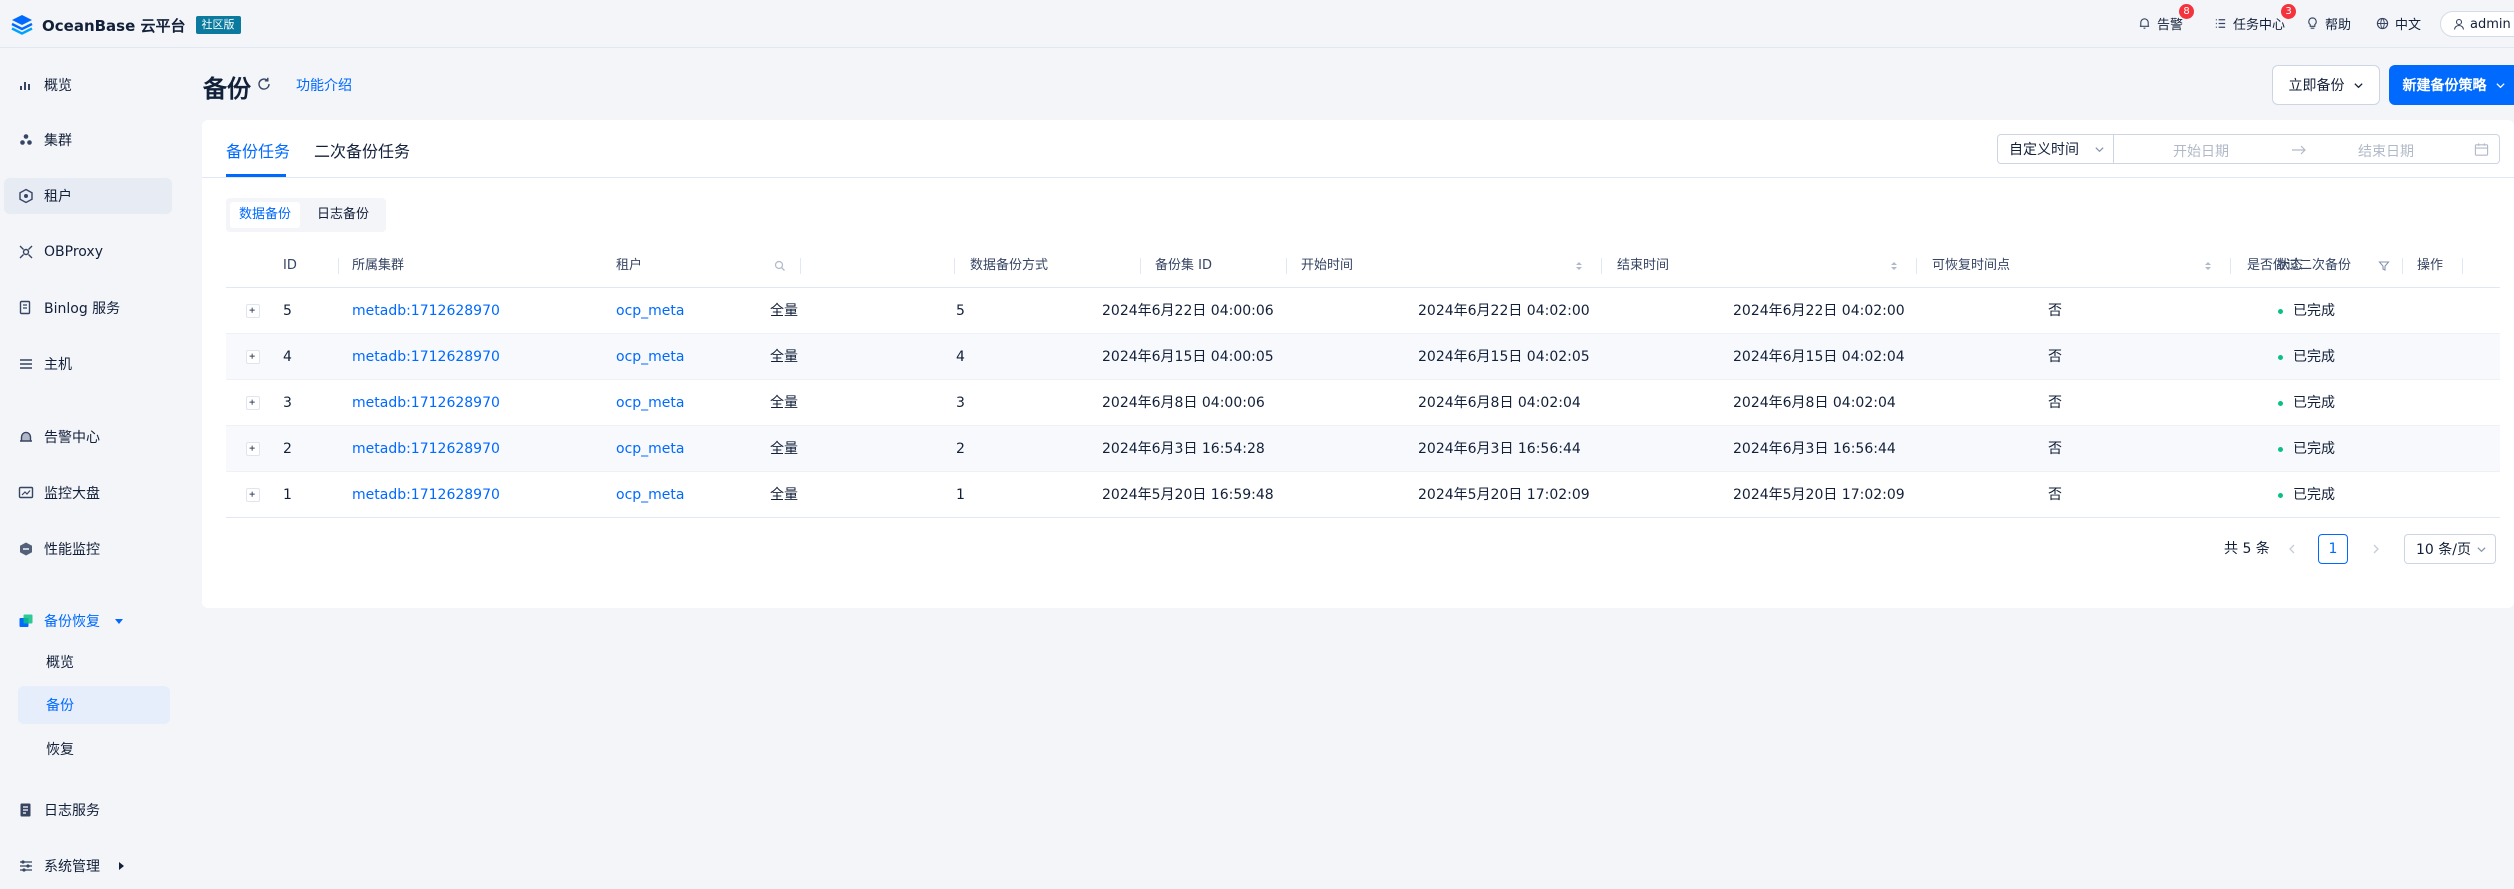 Image resolution: width=2514 pixels, height=889 pixels. Describe the element at coordinates (780, 266) in the screenshot. I see `search-icon` at that location.